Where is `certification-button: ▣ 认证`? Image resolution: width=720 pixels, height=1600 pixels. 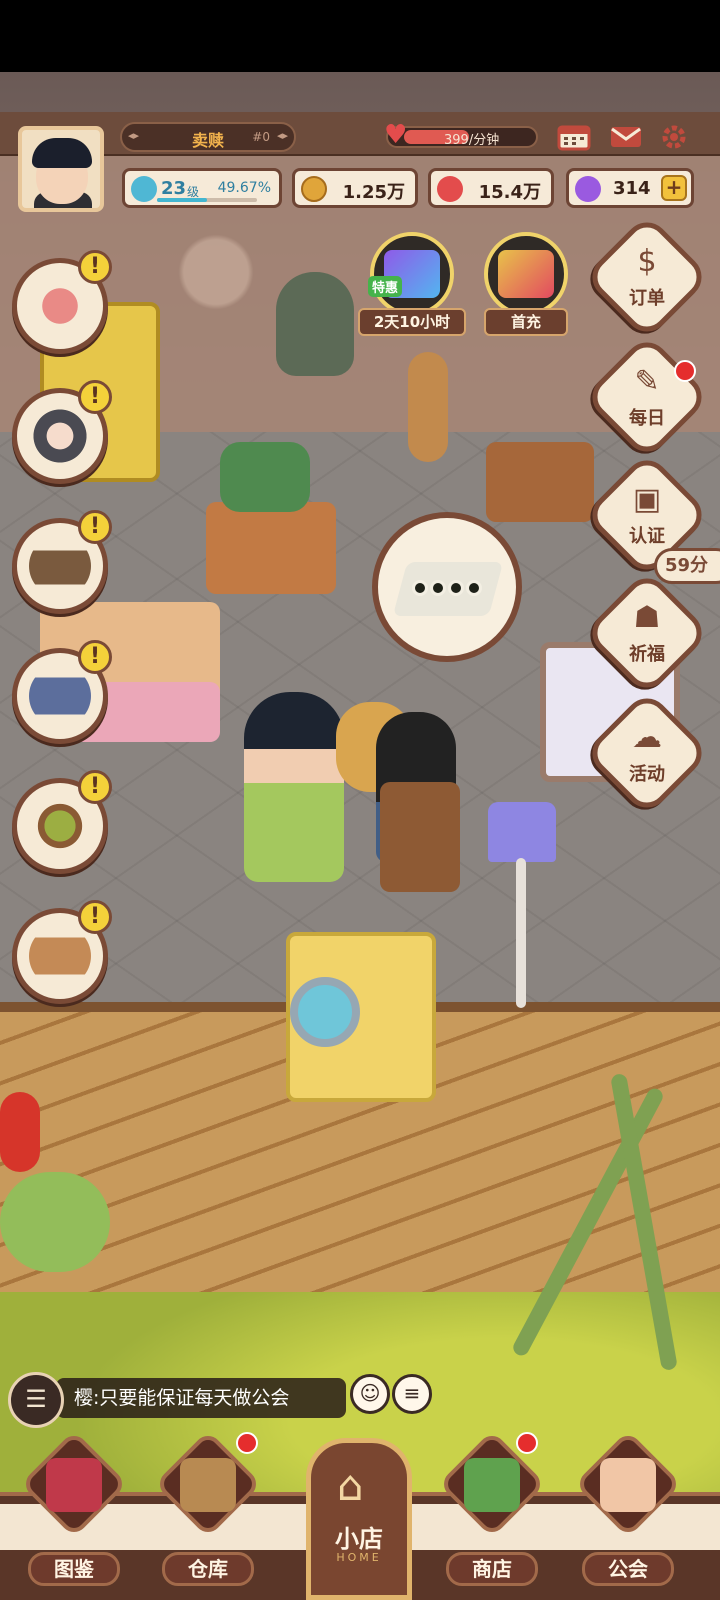
certification-button: ▣ 认证 is located at coordinates (647, 515).